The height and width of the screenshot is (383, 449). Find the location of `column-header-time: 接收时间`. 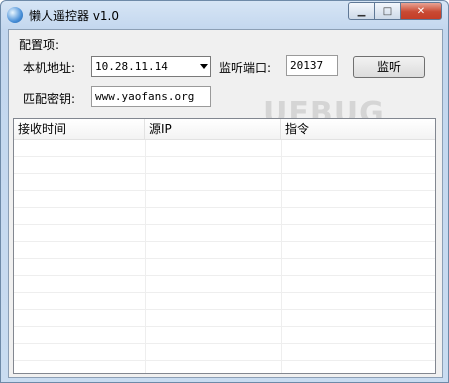

column-header-time: 接收时间 is located at coordinates (79, 129).